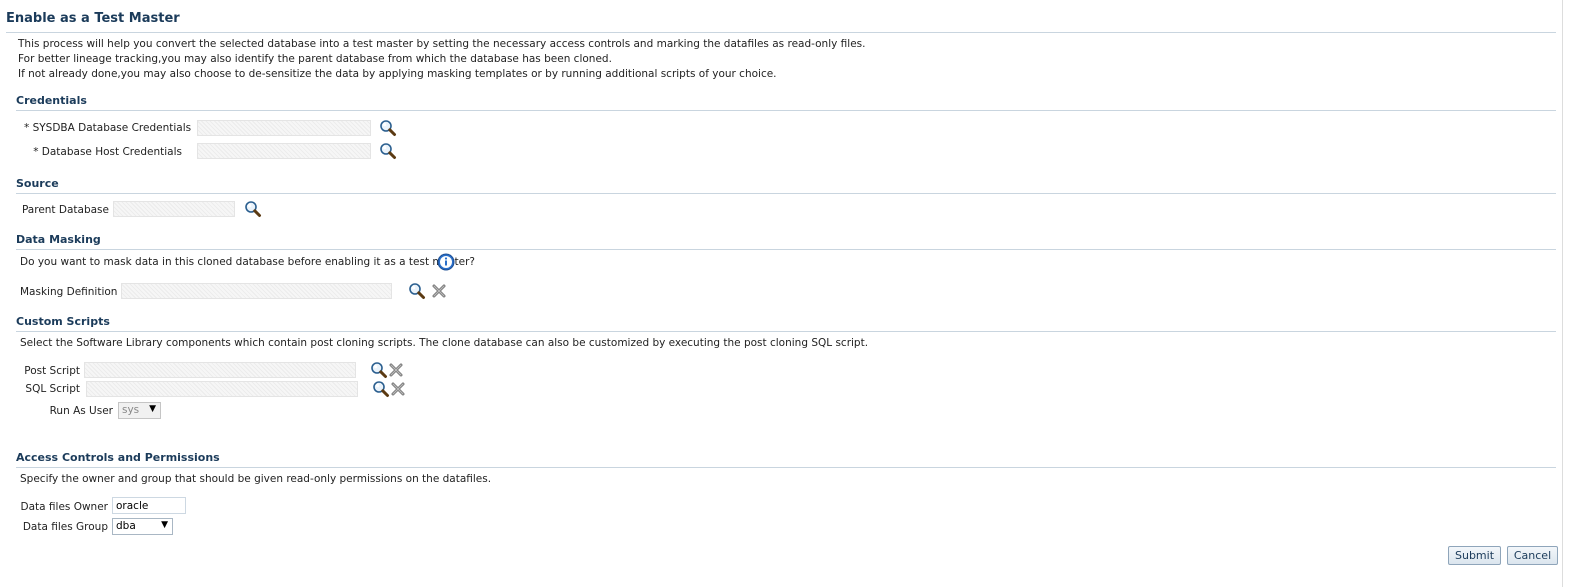  I want to click on section-custom-scripts: Custom Scripts, so click(63, 321).